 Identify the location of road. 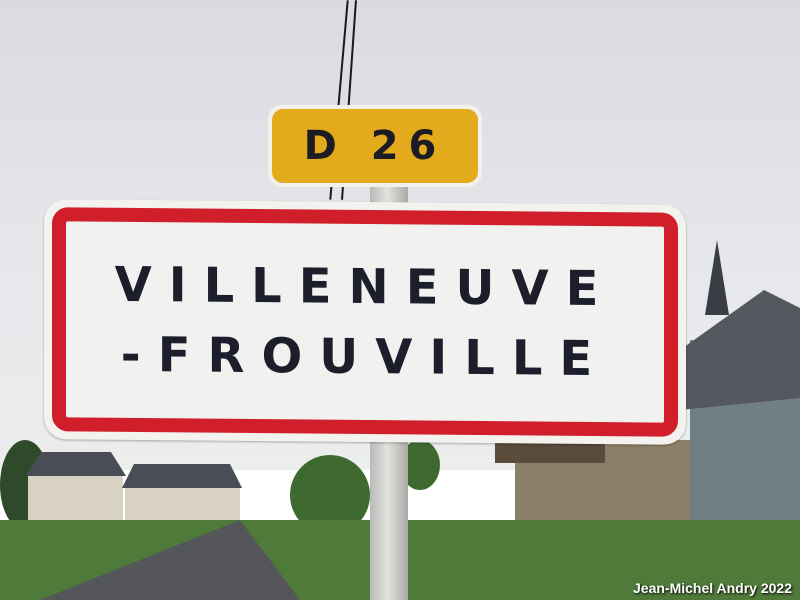
(170, 560).